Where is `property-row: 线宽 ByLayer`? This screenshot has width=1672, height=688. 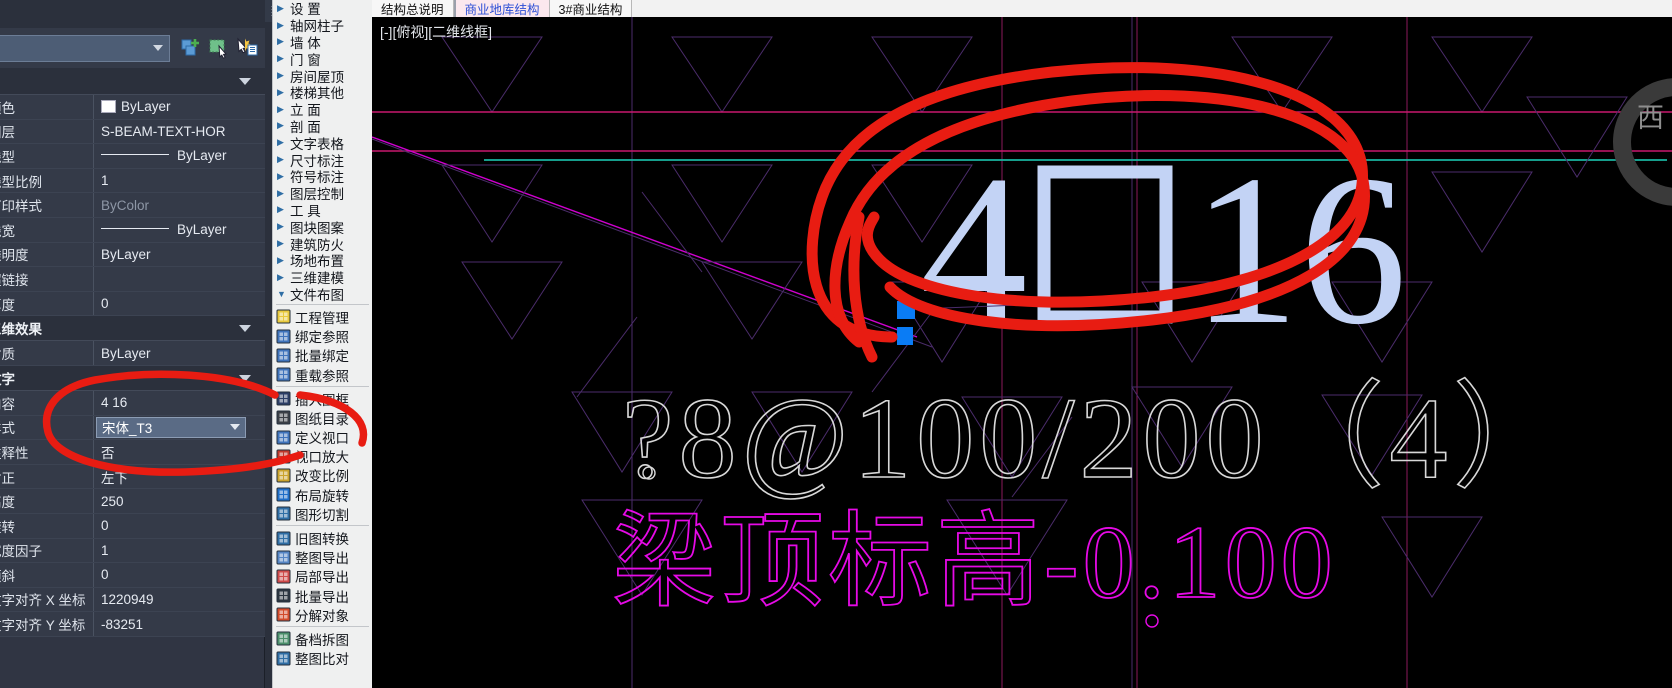
property-row: 线宽 ByLayer is located at coordinates (132, 230).